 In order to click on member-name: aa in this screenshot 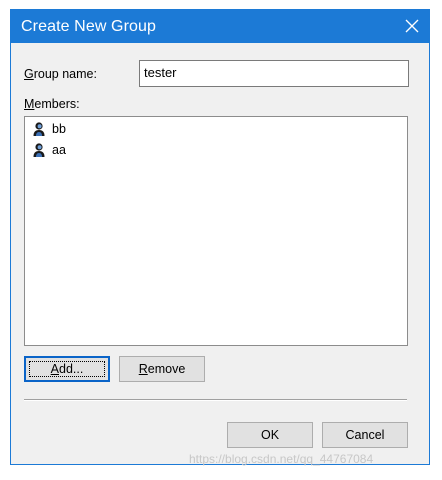, I will do `click(59, 150)`.